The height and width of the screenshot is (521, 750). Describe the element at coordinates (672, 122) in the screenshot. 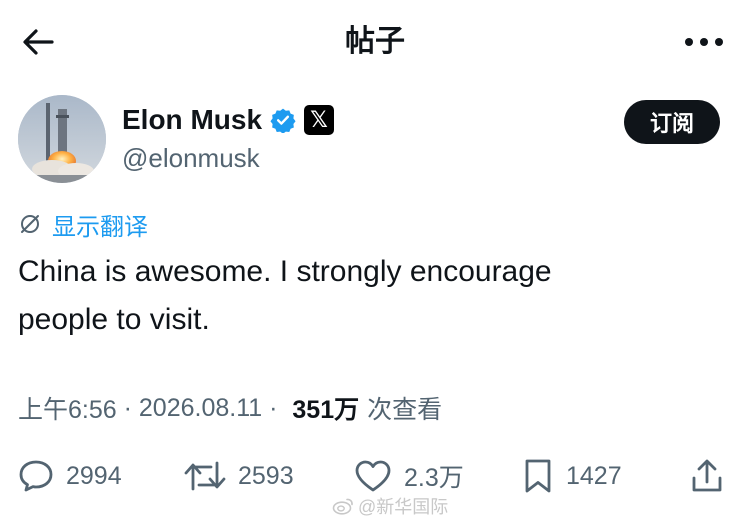

I see `subscribe-button: 订阅` at that location.